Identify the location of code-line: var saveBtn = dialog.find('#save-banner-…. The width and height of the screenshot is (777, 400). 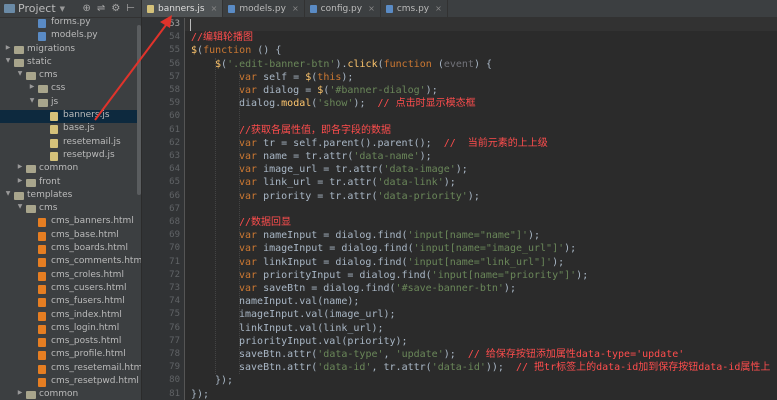
(377, 288).